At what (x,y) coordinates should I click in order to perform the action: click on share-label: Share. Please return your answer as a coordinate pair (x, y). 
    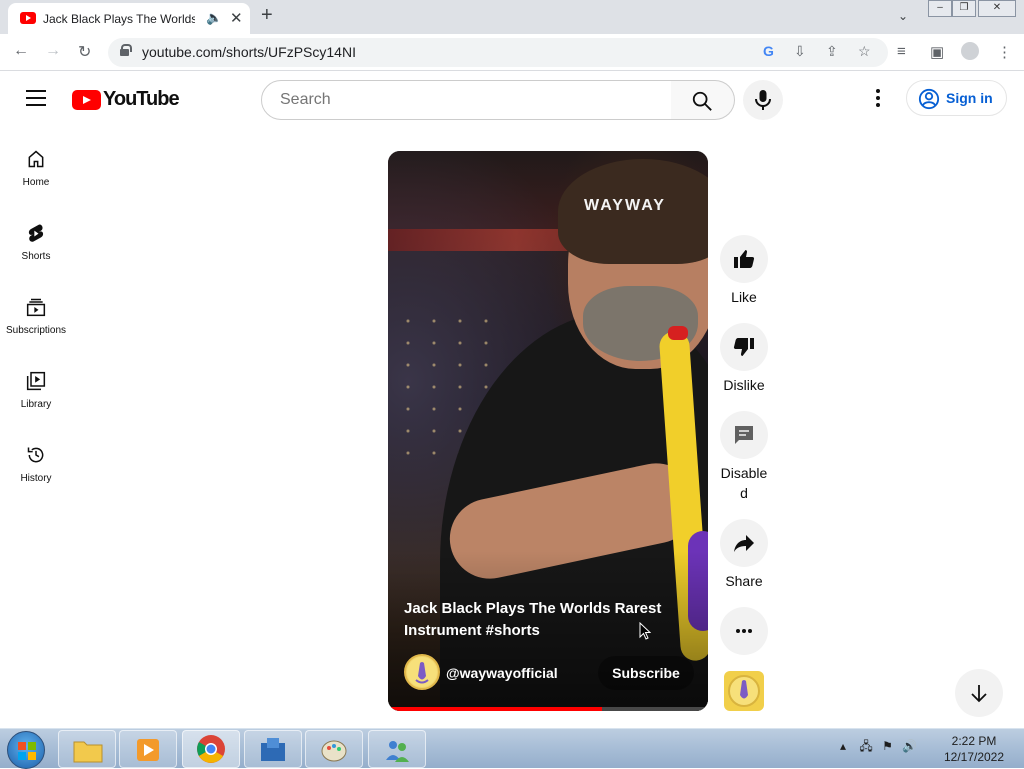
    Looking at the image, I should click on (744, 581).